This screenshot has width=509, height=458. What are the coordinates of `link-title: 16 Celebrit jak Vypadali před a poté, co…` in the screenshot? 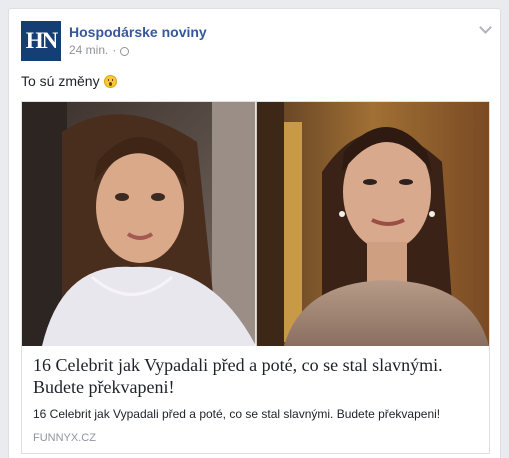 It's located at (258, 376).